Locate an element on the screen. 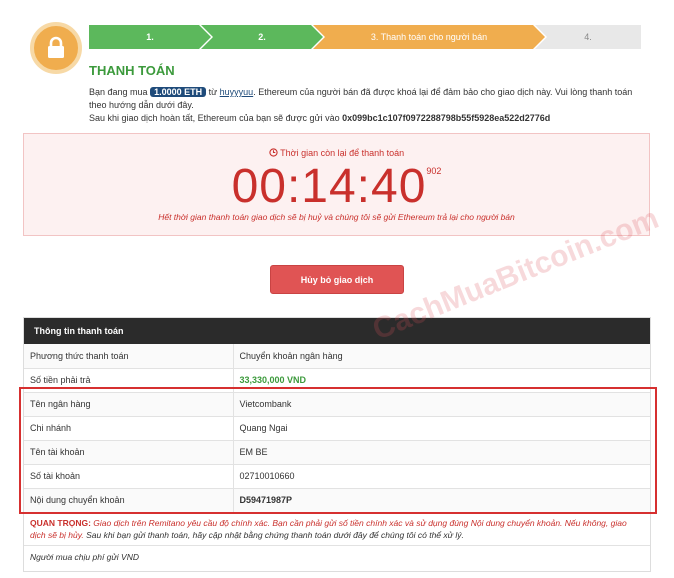 This screenshot has height=578, width=674. row-key: Nội dung chuyển khoản is located at coordinates (129, 500).